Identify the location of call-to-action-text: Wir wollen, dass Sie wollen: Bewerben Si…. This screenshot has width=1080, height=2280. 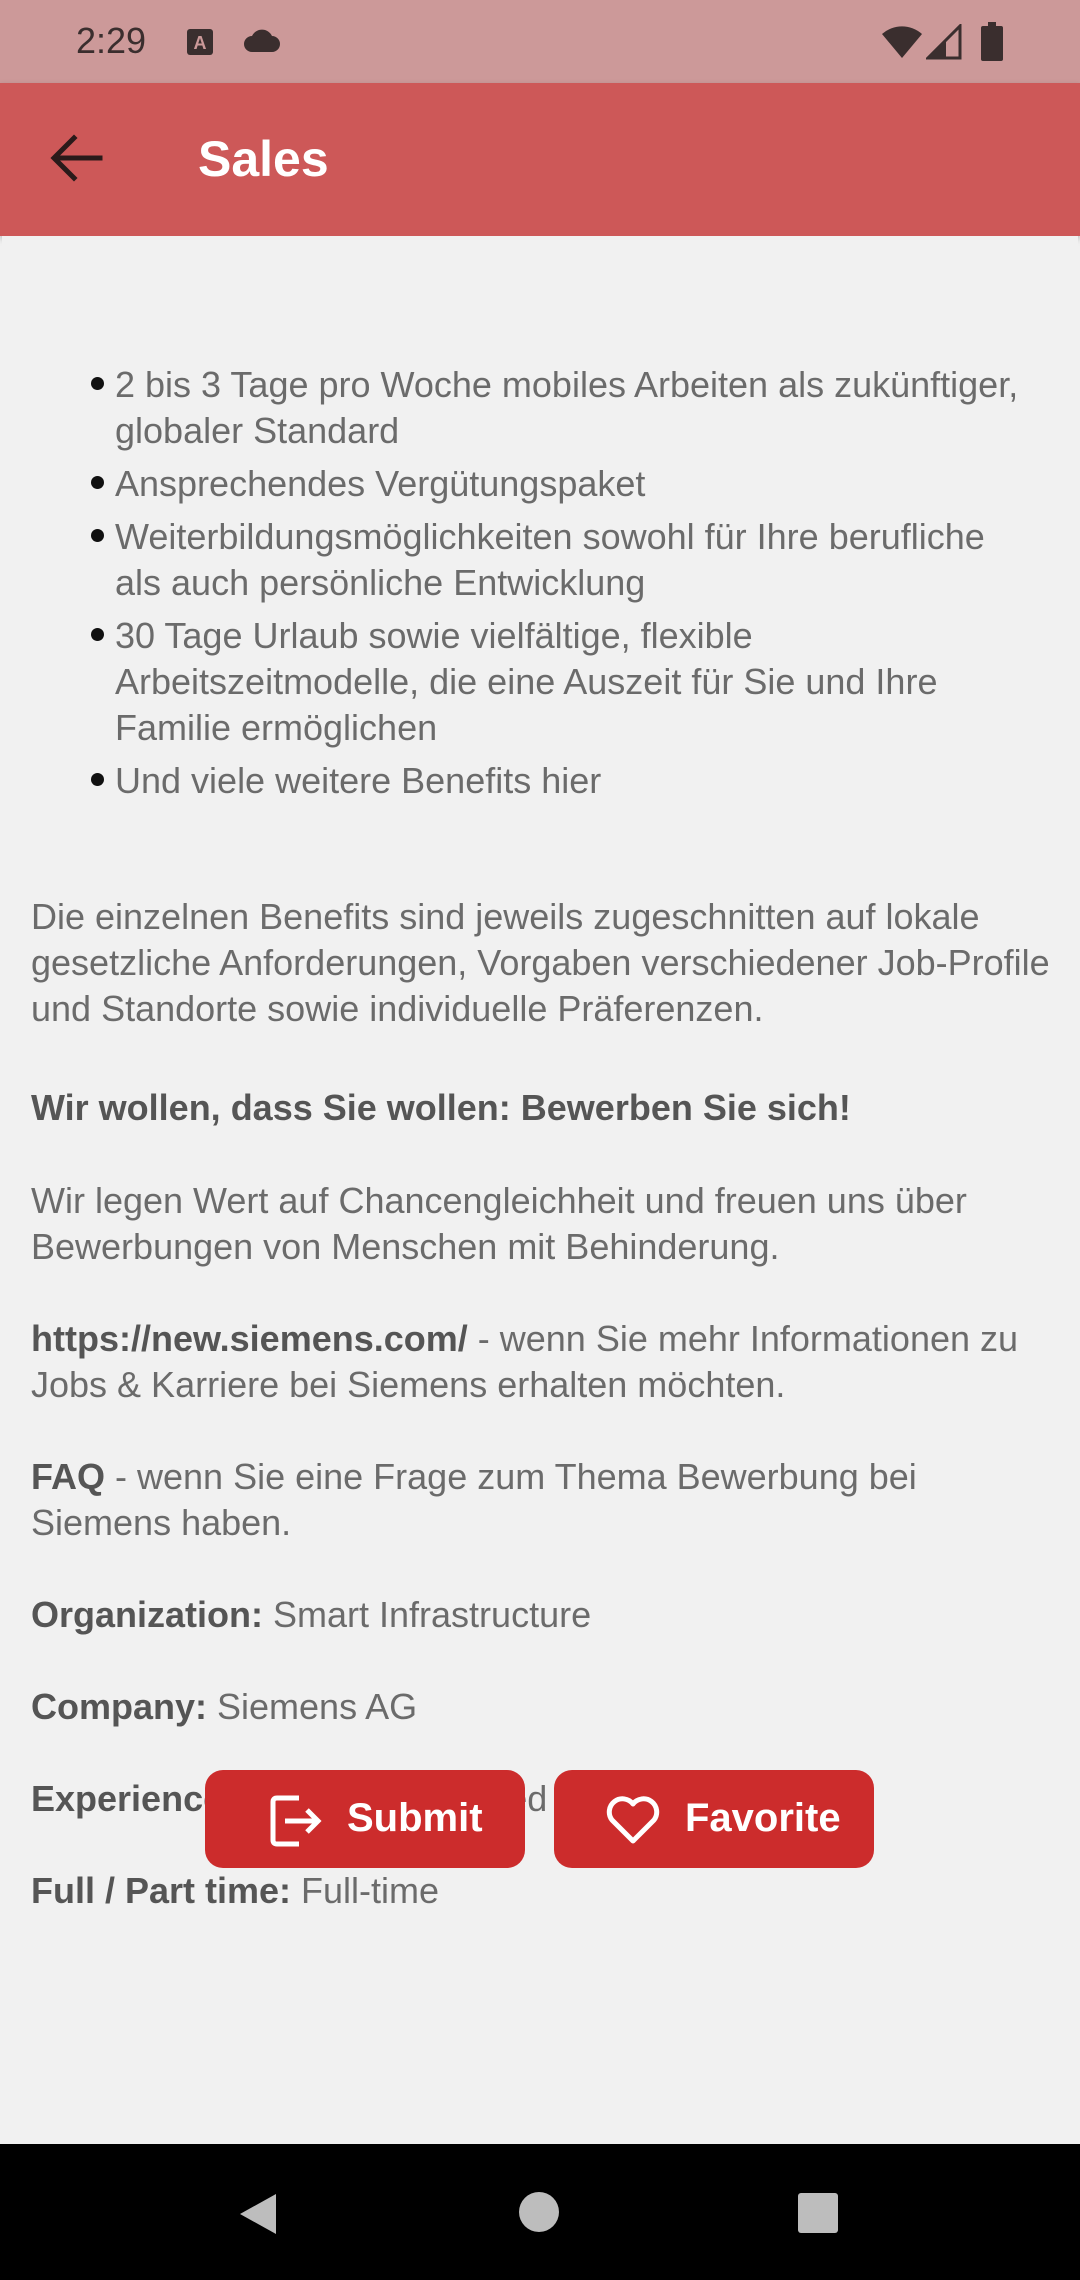
(441, 1107).